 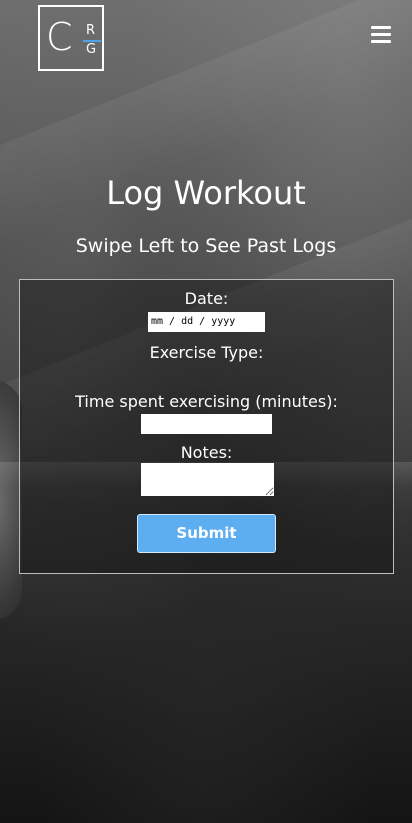 What do you see at coordinates (206, 322) in the screenshot?
I see `date-field: mm / dd / yyyy` at bounding box center [206, 322].